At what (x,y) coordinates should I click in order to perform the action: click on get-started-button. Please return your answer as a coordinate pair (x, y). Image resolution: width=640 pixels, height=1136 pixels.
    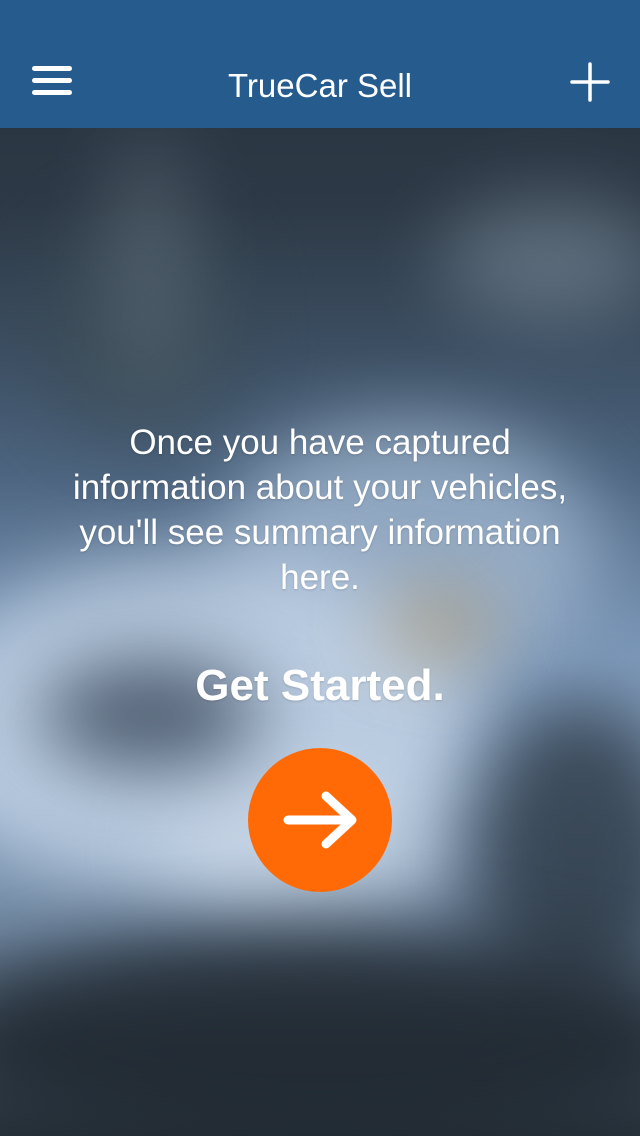
    Looking at the image, I should click on (320, 820).